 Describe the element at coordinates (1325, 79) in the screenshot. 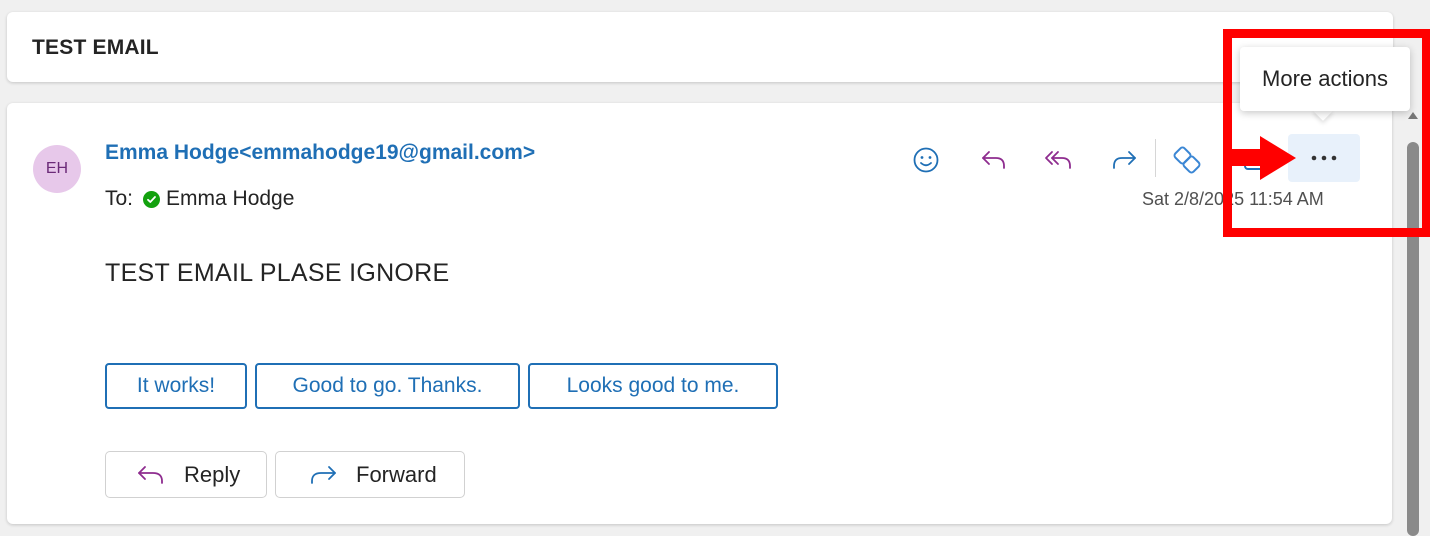

I see `more-actions-tooltip: More actions` at that location.